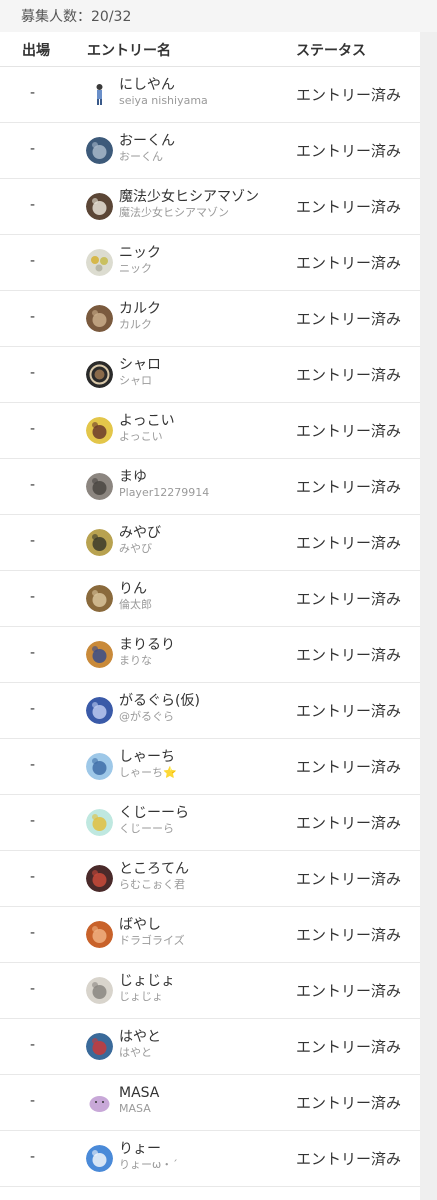  What do you see at coordinates (204, 757) in the screenshot?
I see `display-name: しゃーち` at bounding box center [204, 757].